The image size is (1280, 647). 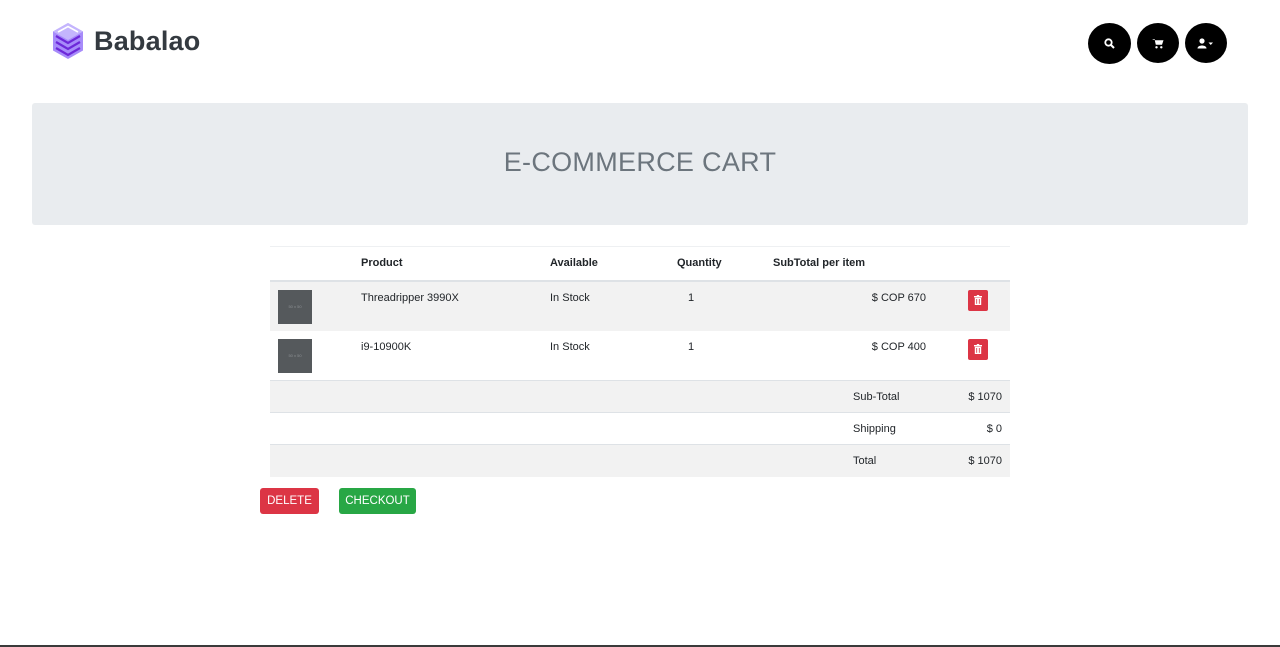 What do you see at coordinates (968, 264) in the screenshot?
I see `header-action` at bounding box center [968, 264].